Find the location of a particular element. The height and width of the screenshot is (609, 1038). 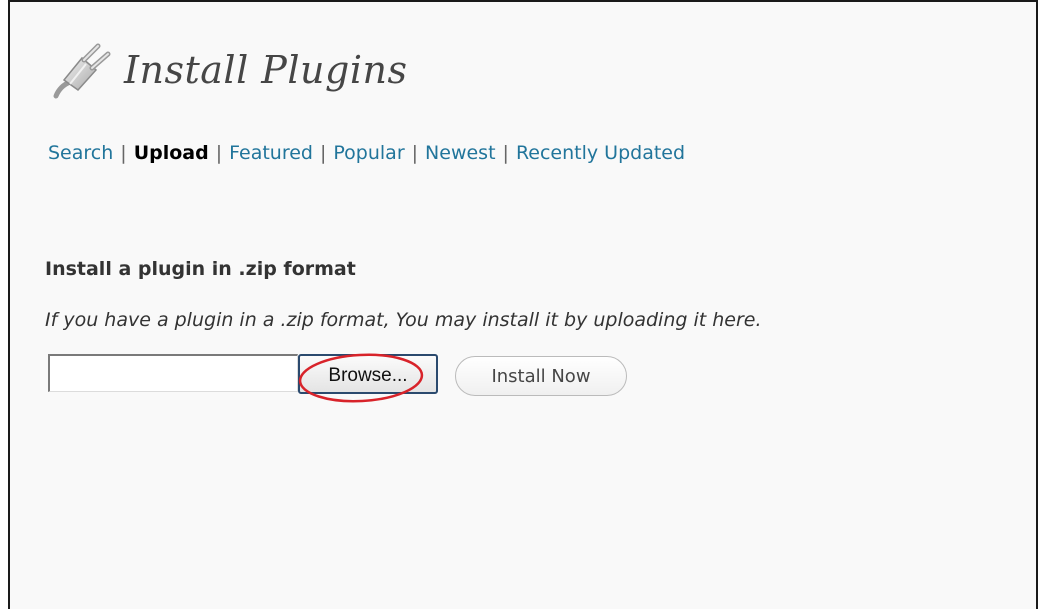

upload-form: Browse... Install Now is located at coordinates (358, 378).